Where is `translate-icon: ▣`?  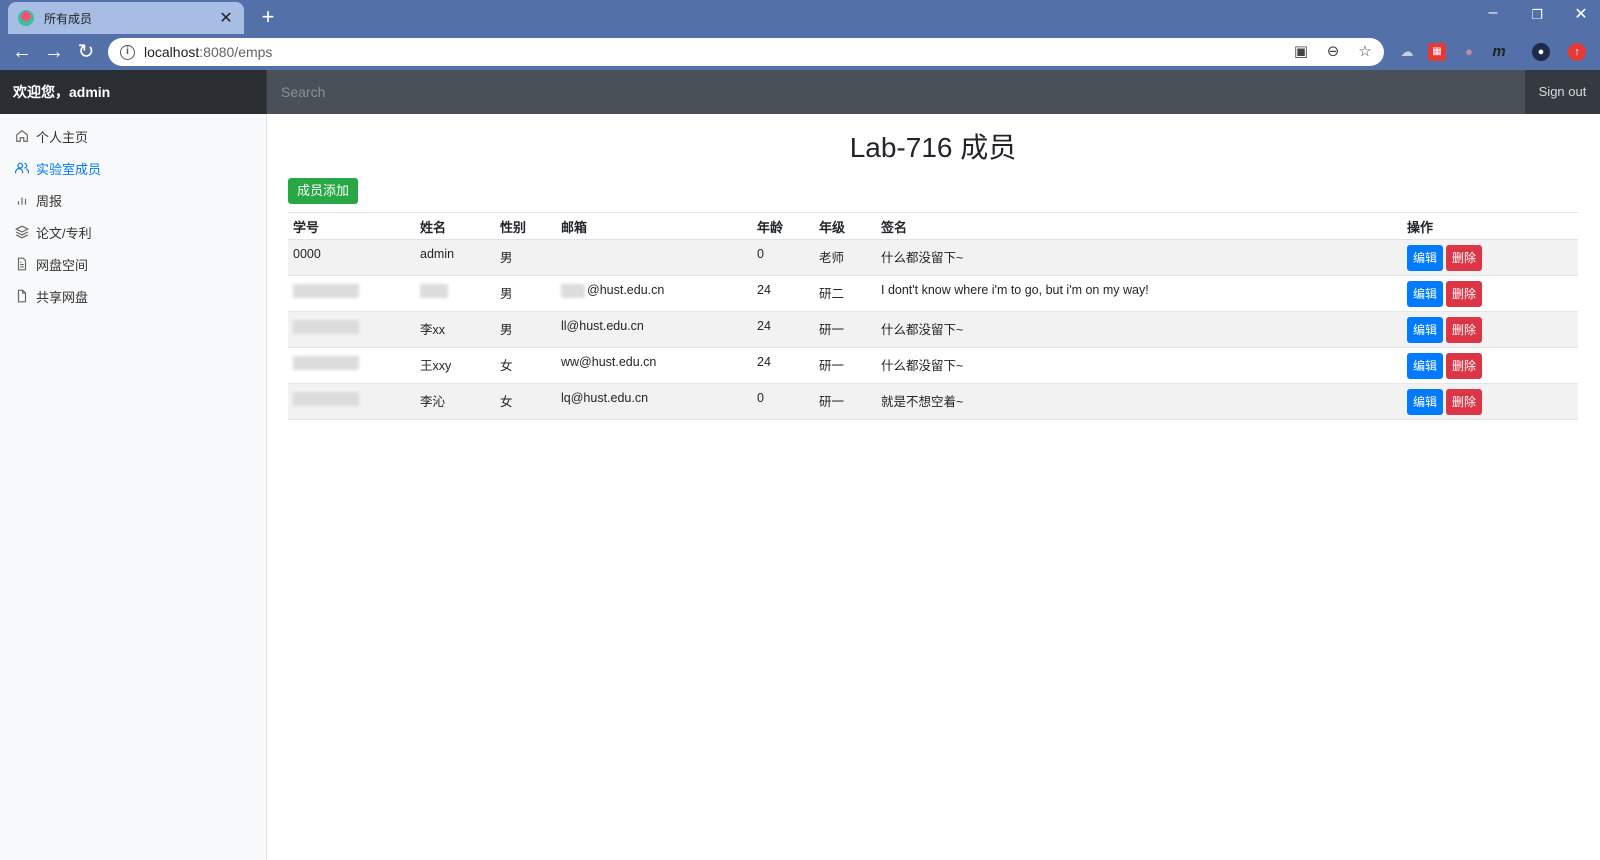
translate-icon: ▣ is located at coordinates (1301, 52).